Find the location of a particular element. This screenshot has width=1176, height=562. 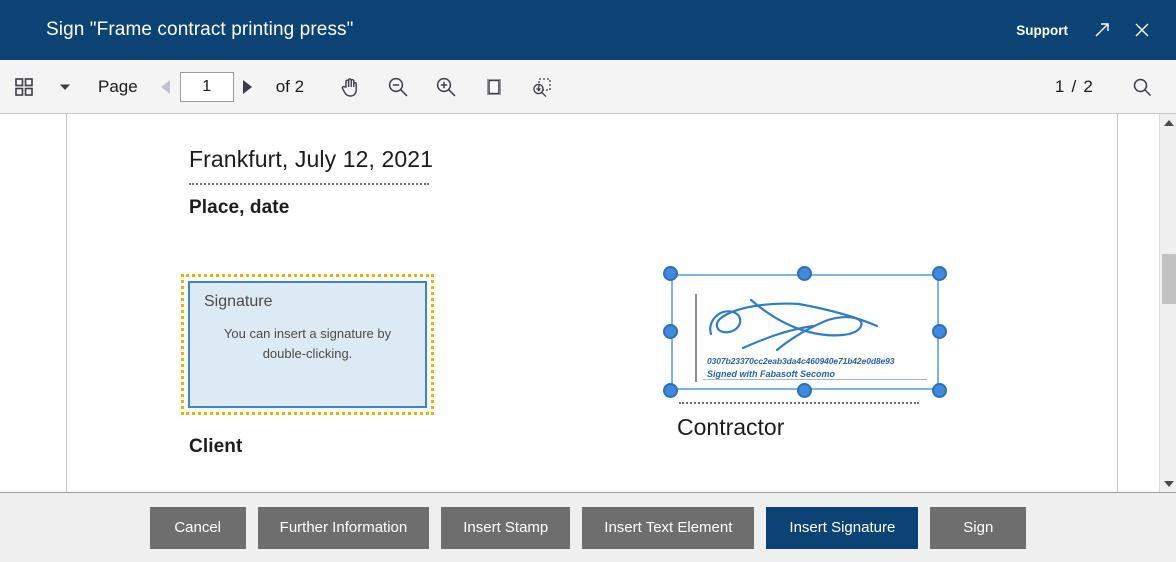

client-caption: Client is located at coordinates (216, 446).